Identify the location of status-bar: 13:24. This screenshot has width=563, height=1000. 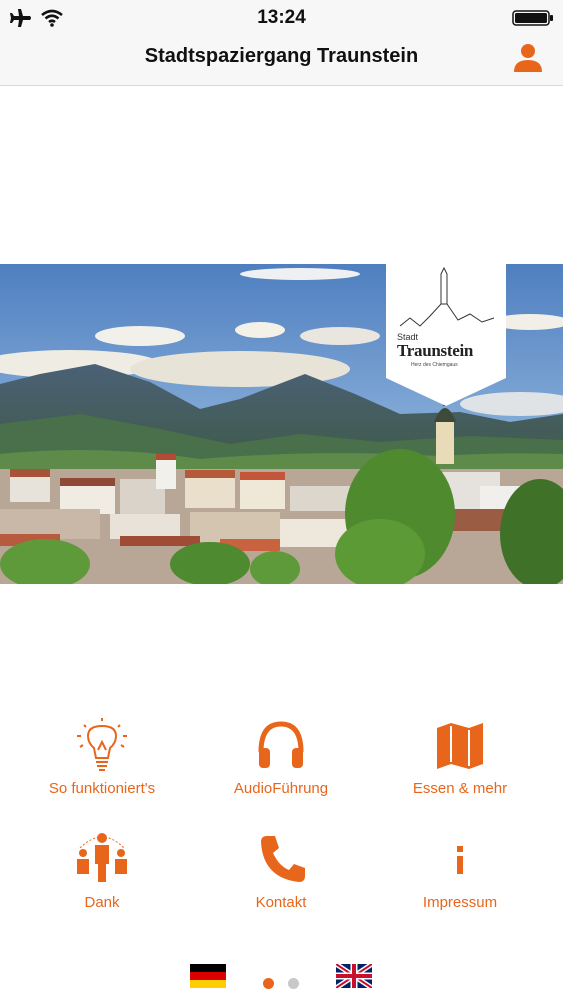
(281, 18).